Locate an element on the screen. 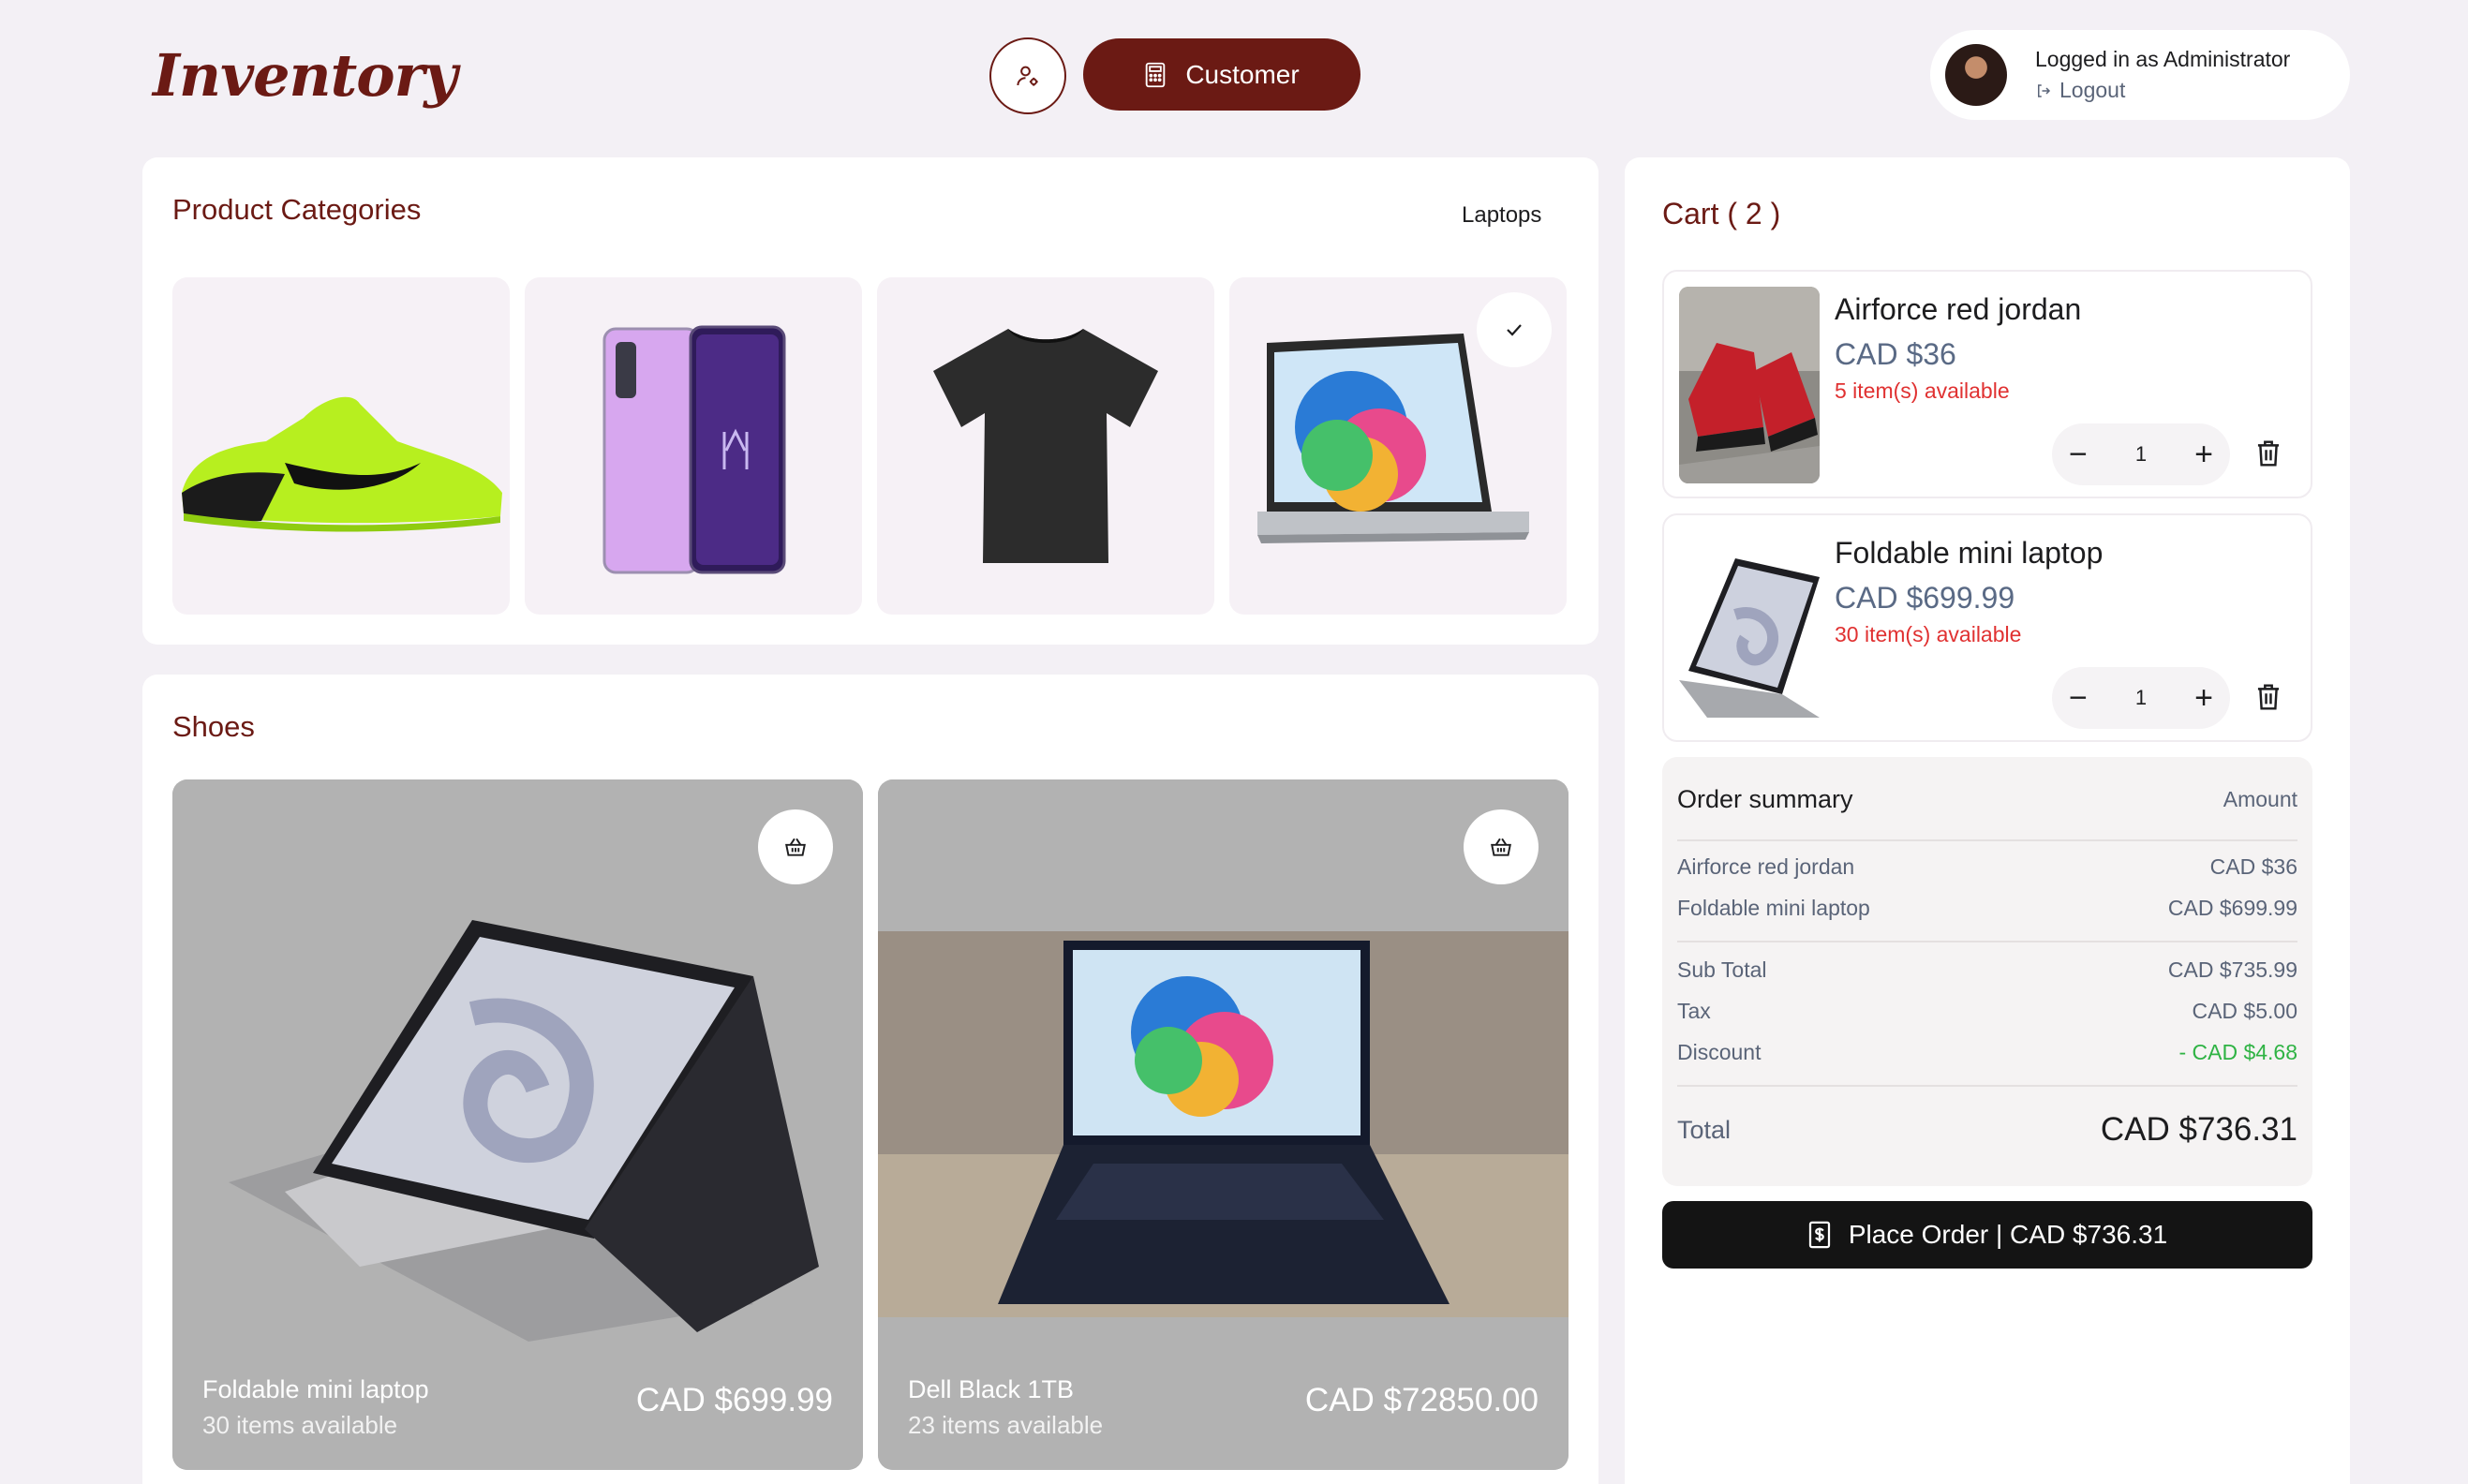  selected-check is located at coordinates (1514, 329).